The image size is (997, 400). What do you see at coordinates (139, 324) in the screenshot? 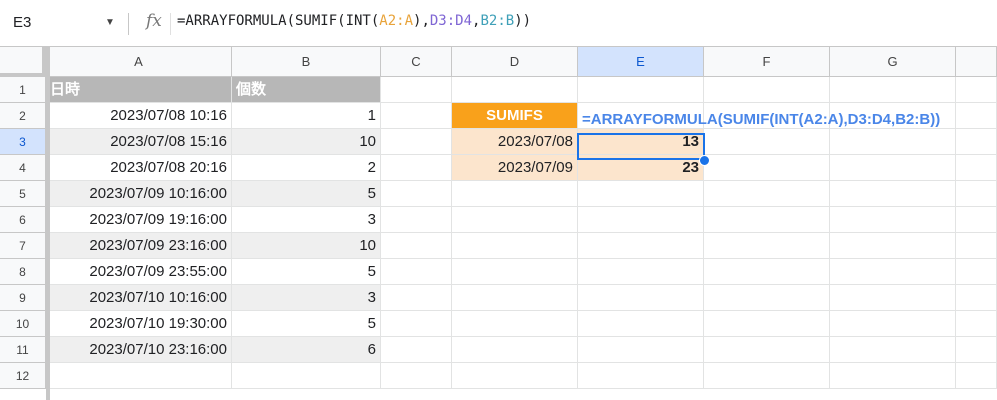
I see `table-cell-datetime: 2023/07/10 19:30:00` at bounding box center [139, 324].